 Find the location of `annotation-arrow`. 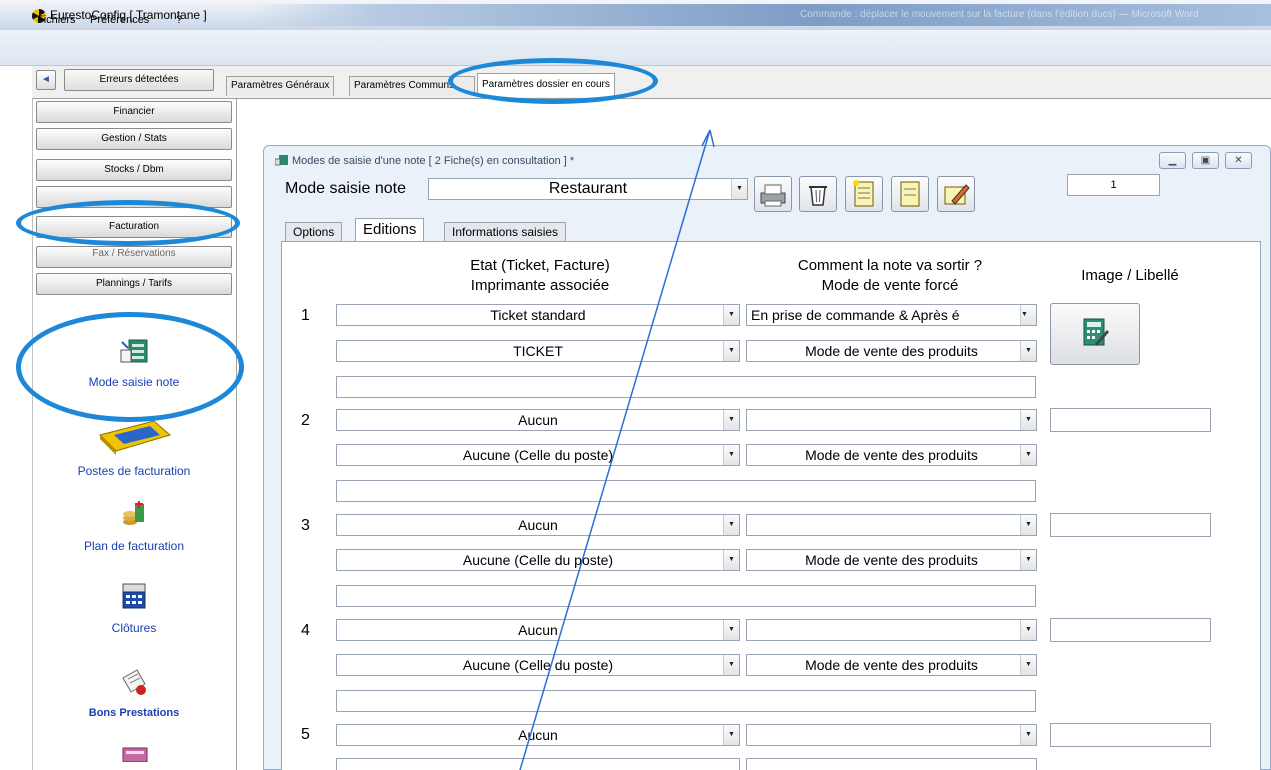

annotation-arrow is located at coordinates (617, 449).